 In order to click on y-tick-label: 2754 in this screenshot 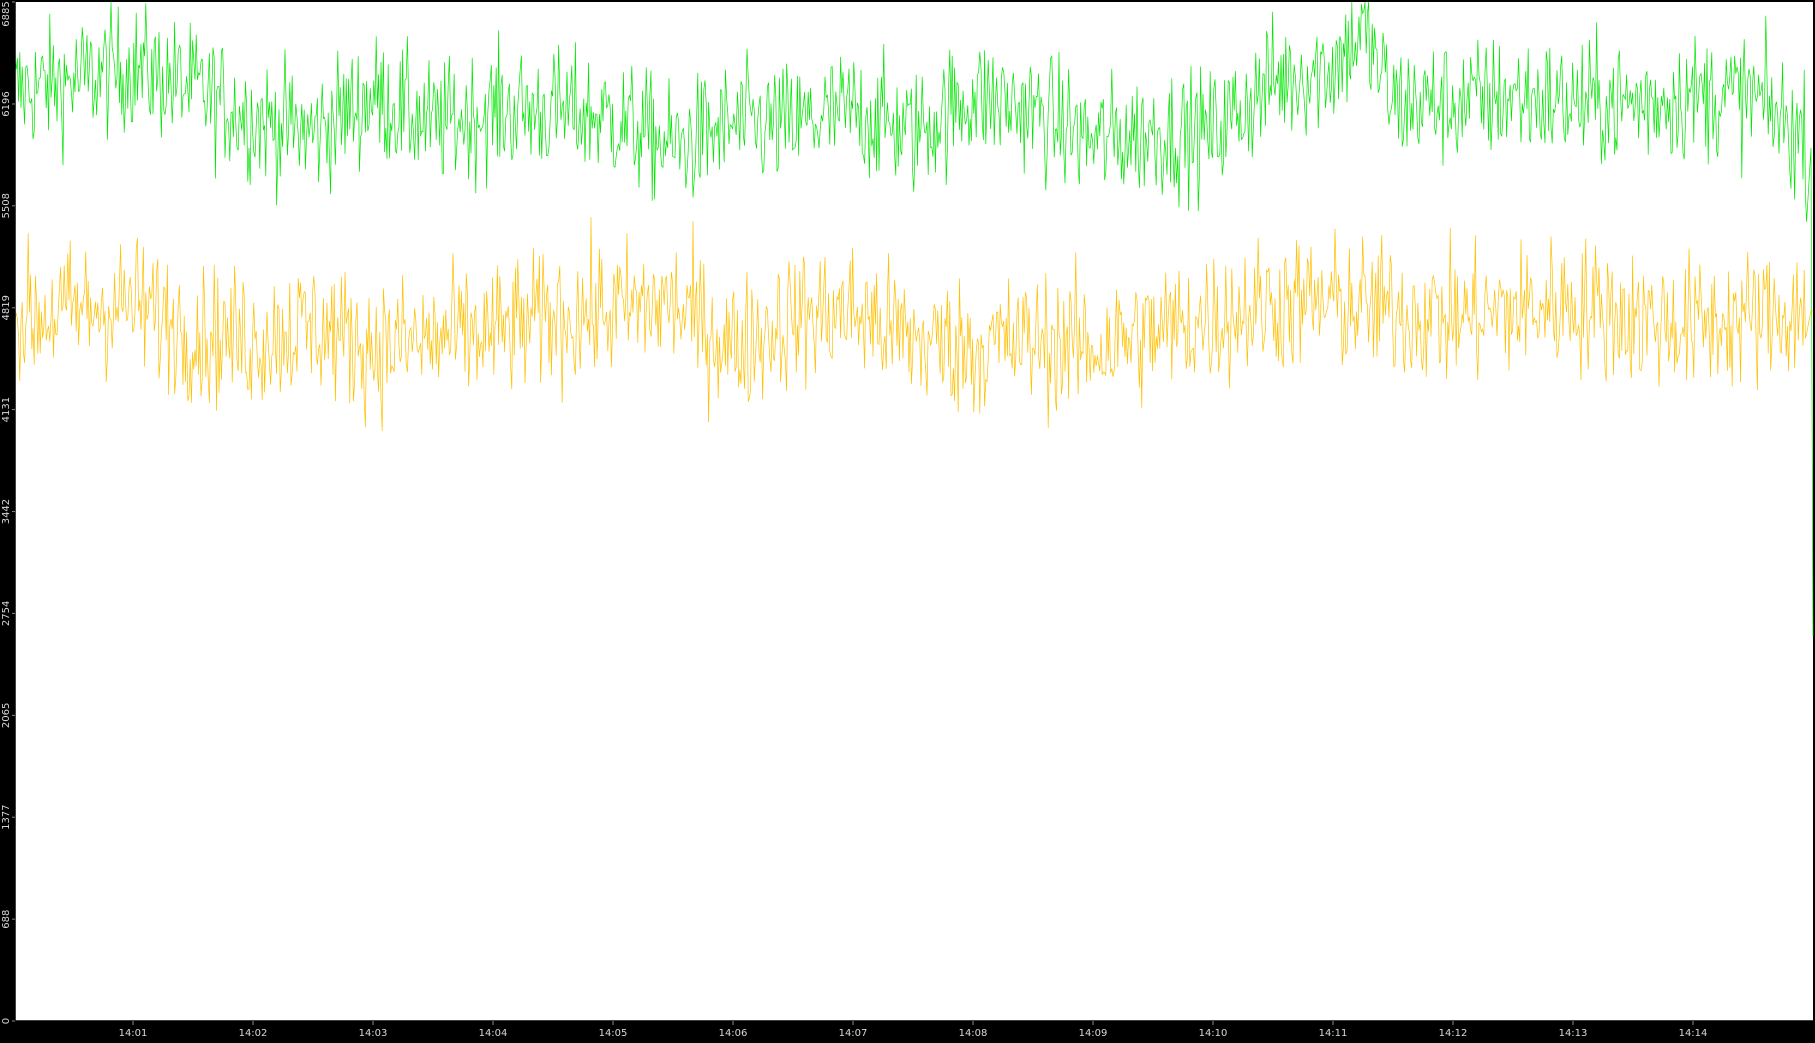, I will do `click(6, 613)`.